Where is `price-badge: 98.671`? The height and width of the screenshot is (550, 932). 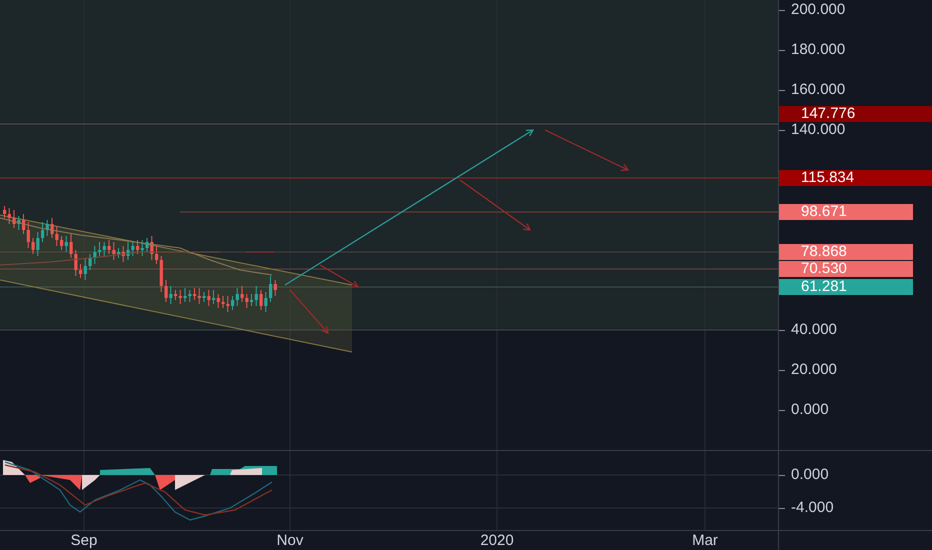 price-badge: 98.671 is located at coordinates (846, 212).